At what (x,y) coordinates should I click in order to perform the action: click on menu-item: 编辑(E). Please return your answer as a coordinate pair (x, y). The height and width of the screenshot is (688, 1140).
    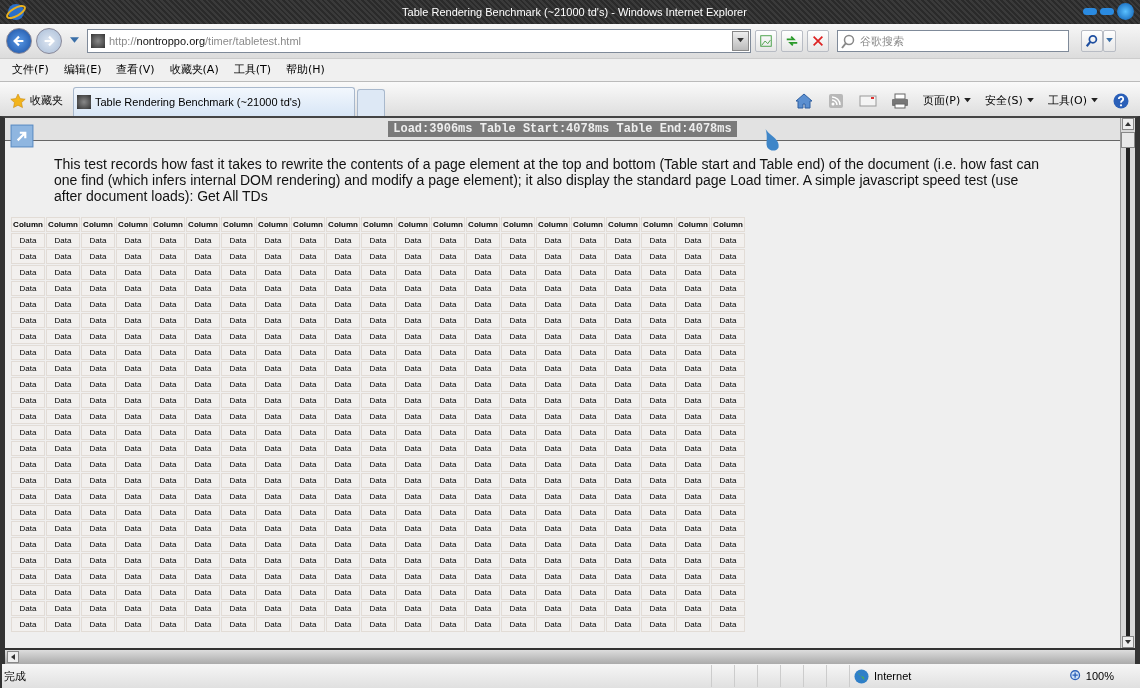
    Looking at the image, I should click on (82, 70).